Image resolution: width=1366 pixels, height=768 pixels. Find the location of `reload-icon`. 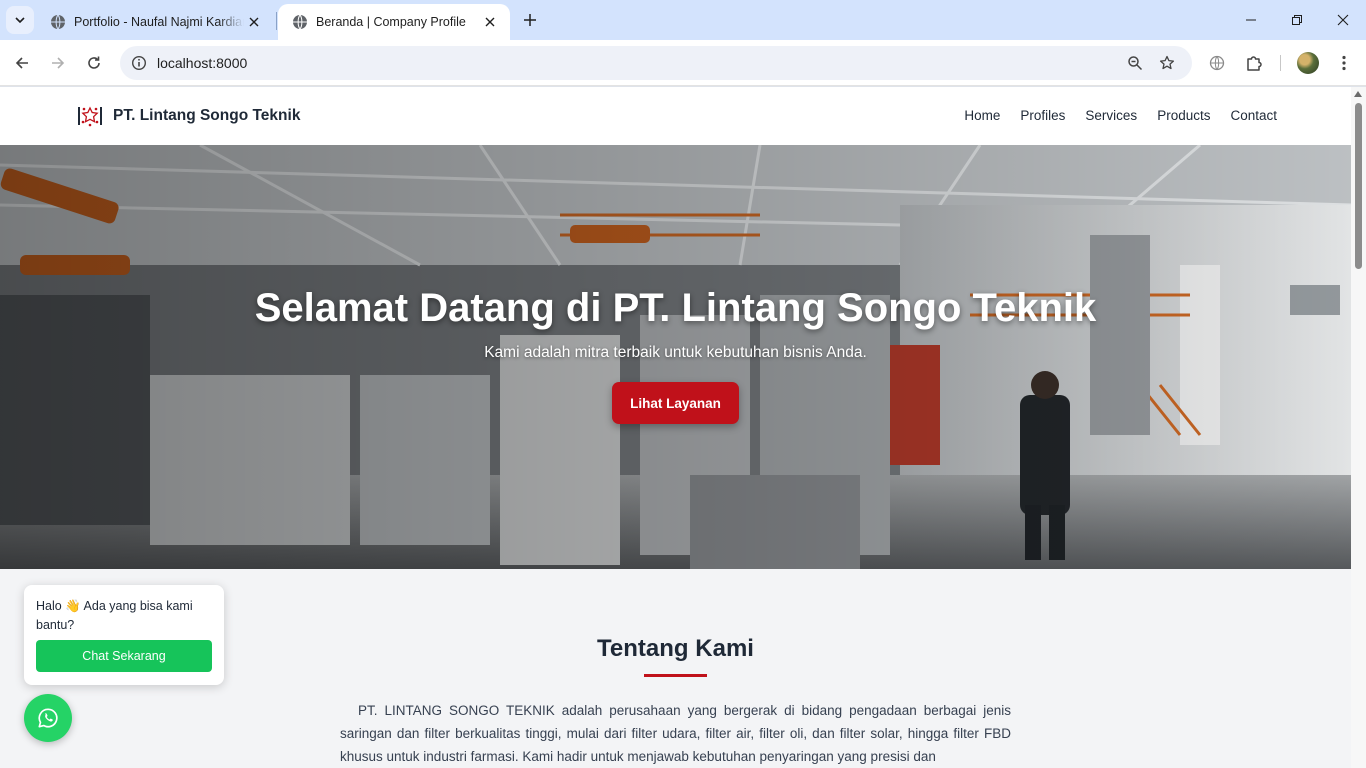

reload-icon is located at coordinates (94, 62).